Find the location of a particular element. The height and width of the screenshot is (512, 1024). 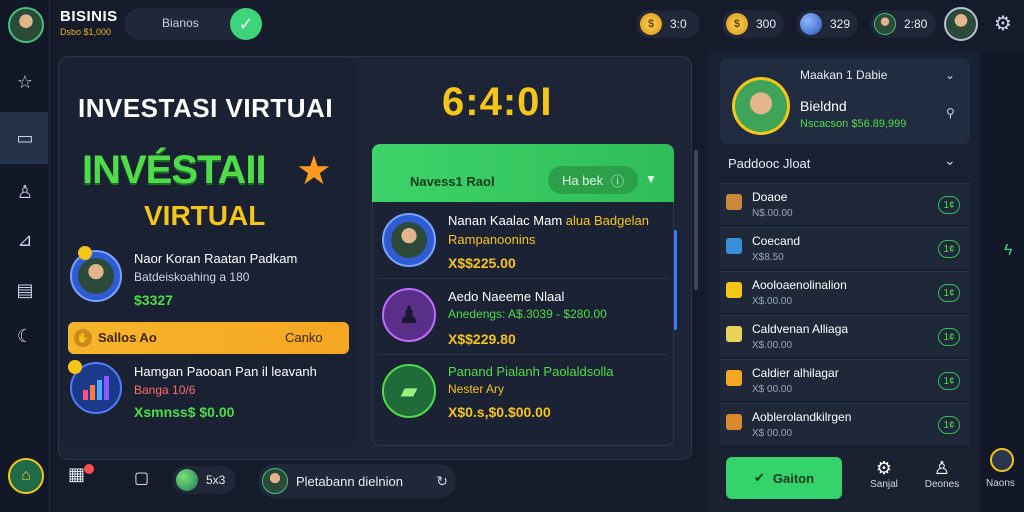

money-icon: ▰ is located at coordinates (409, 390).